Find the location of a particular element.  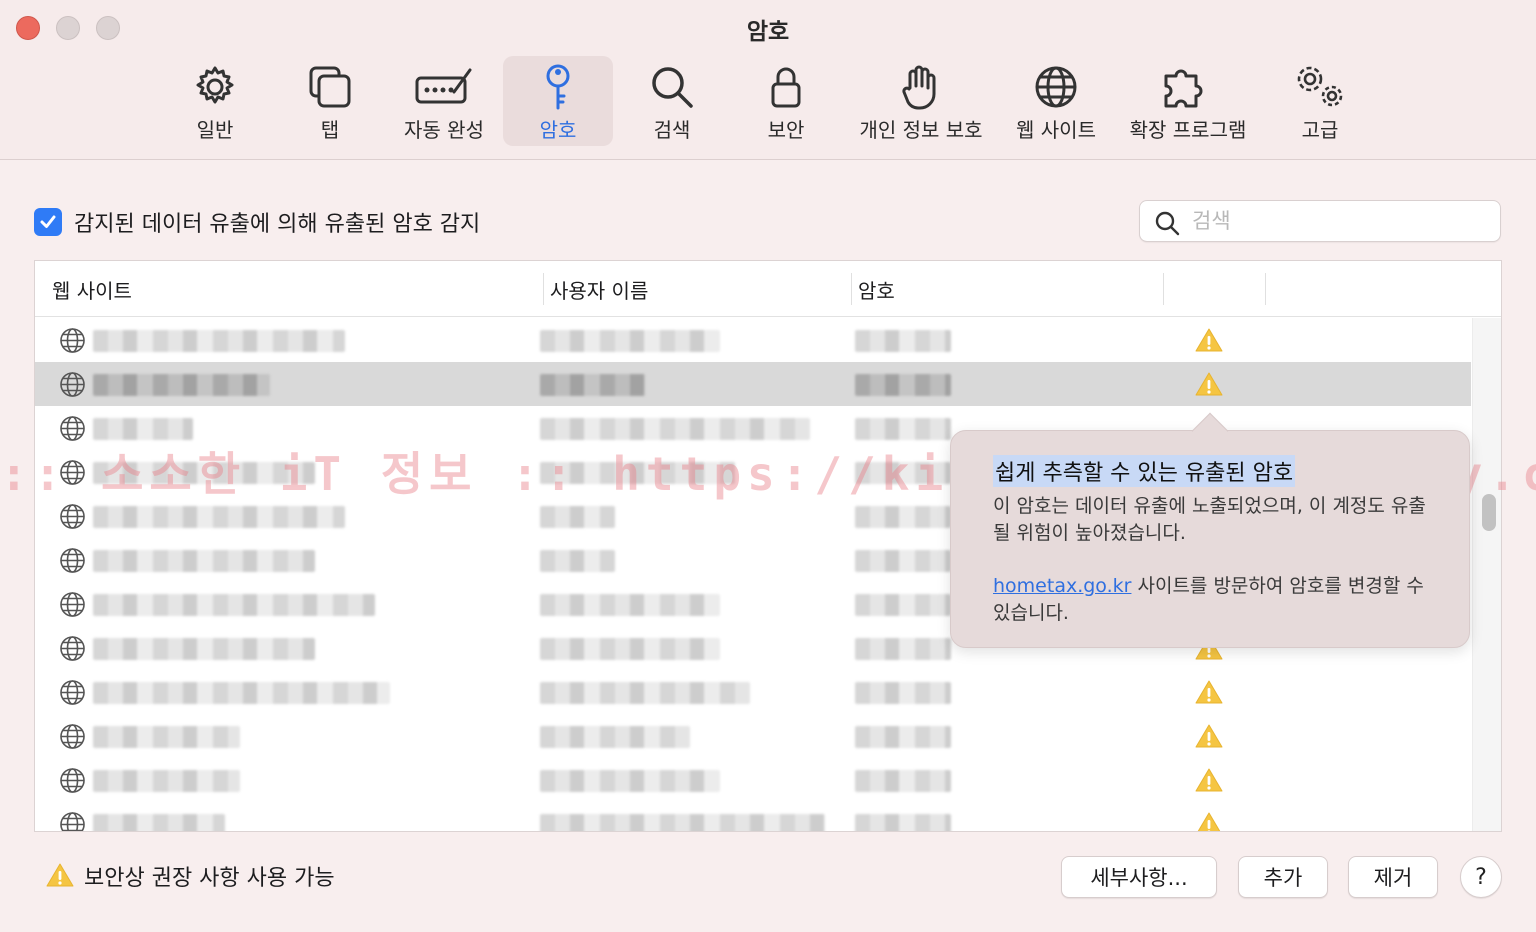

tab-general: 일반 is located at coordinates (215, 101).